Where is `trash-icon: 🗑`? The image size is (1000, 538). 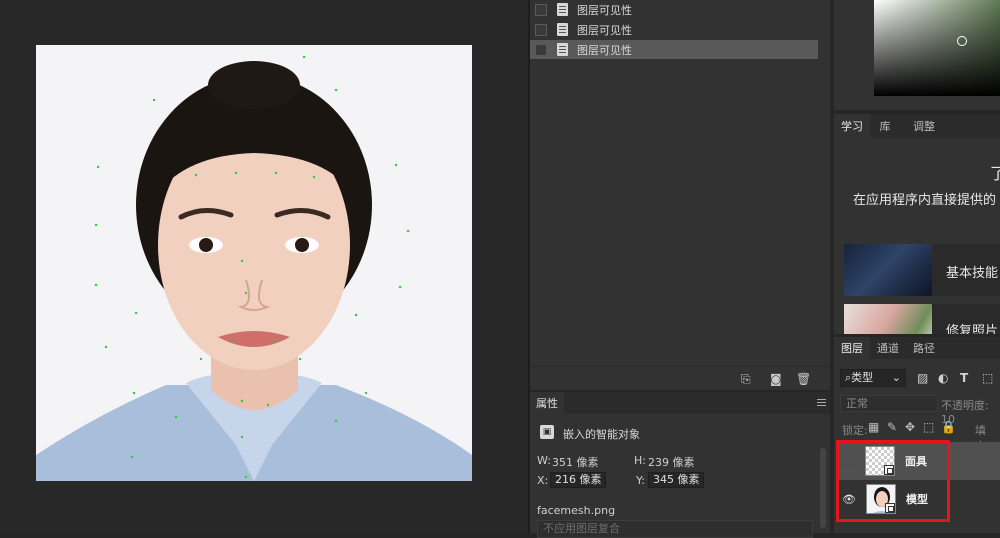 trash-icon: 🗑 is located at coordinates (803, 379).